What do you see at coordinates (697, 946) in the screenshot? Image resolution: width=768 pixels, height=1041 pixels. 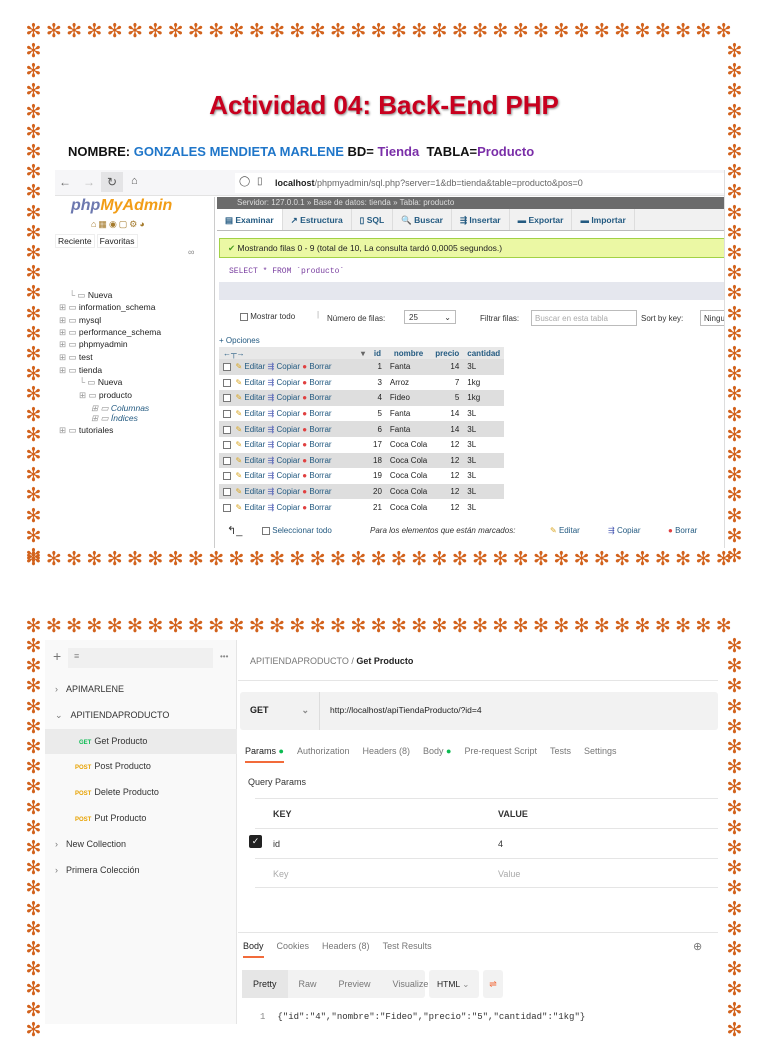 I see `globe-icon: ⊕` at bounding box center [697, 946].